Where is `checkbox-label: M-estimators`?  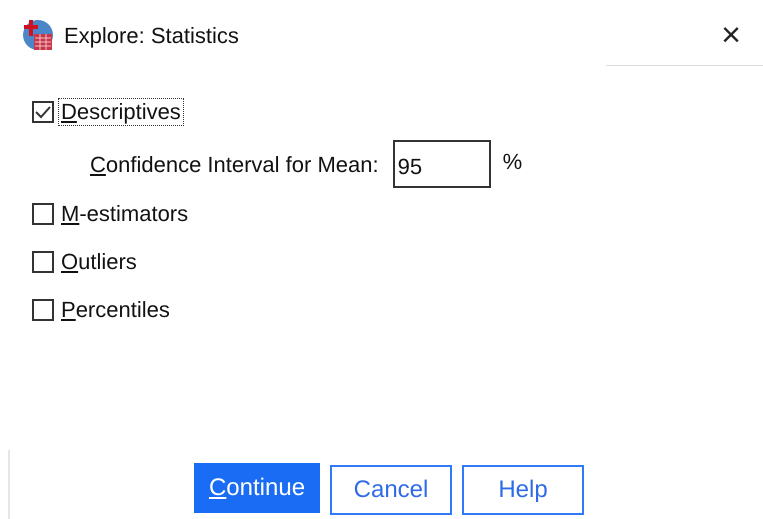
checkbox-label: M-estimators is located at coordinates (124, 214).